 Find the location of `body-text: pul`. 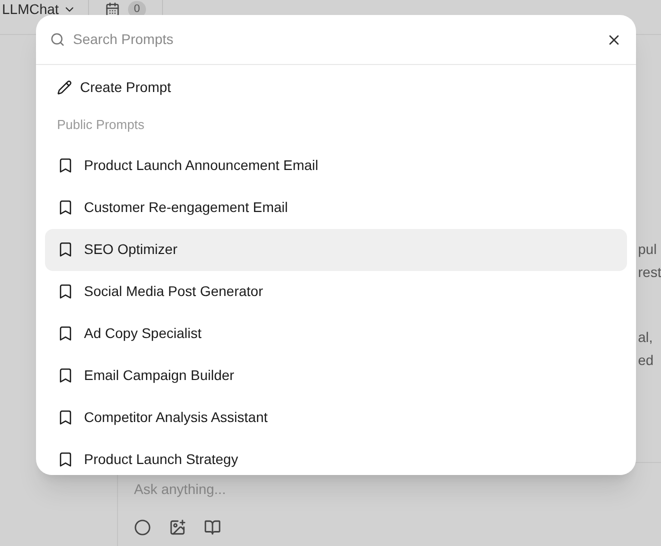

body-text: pul is located at coordinates (648, 249).